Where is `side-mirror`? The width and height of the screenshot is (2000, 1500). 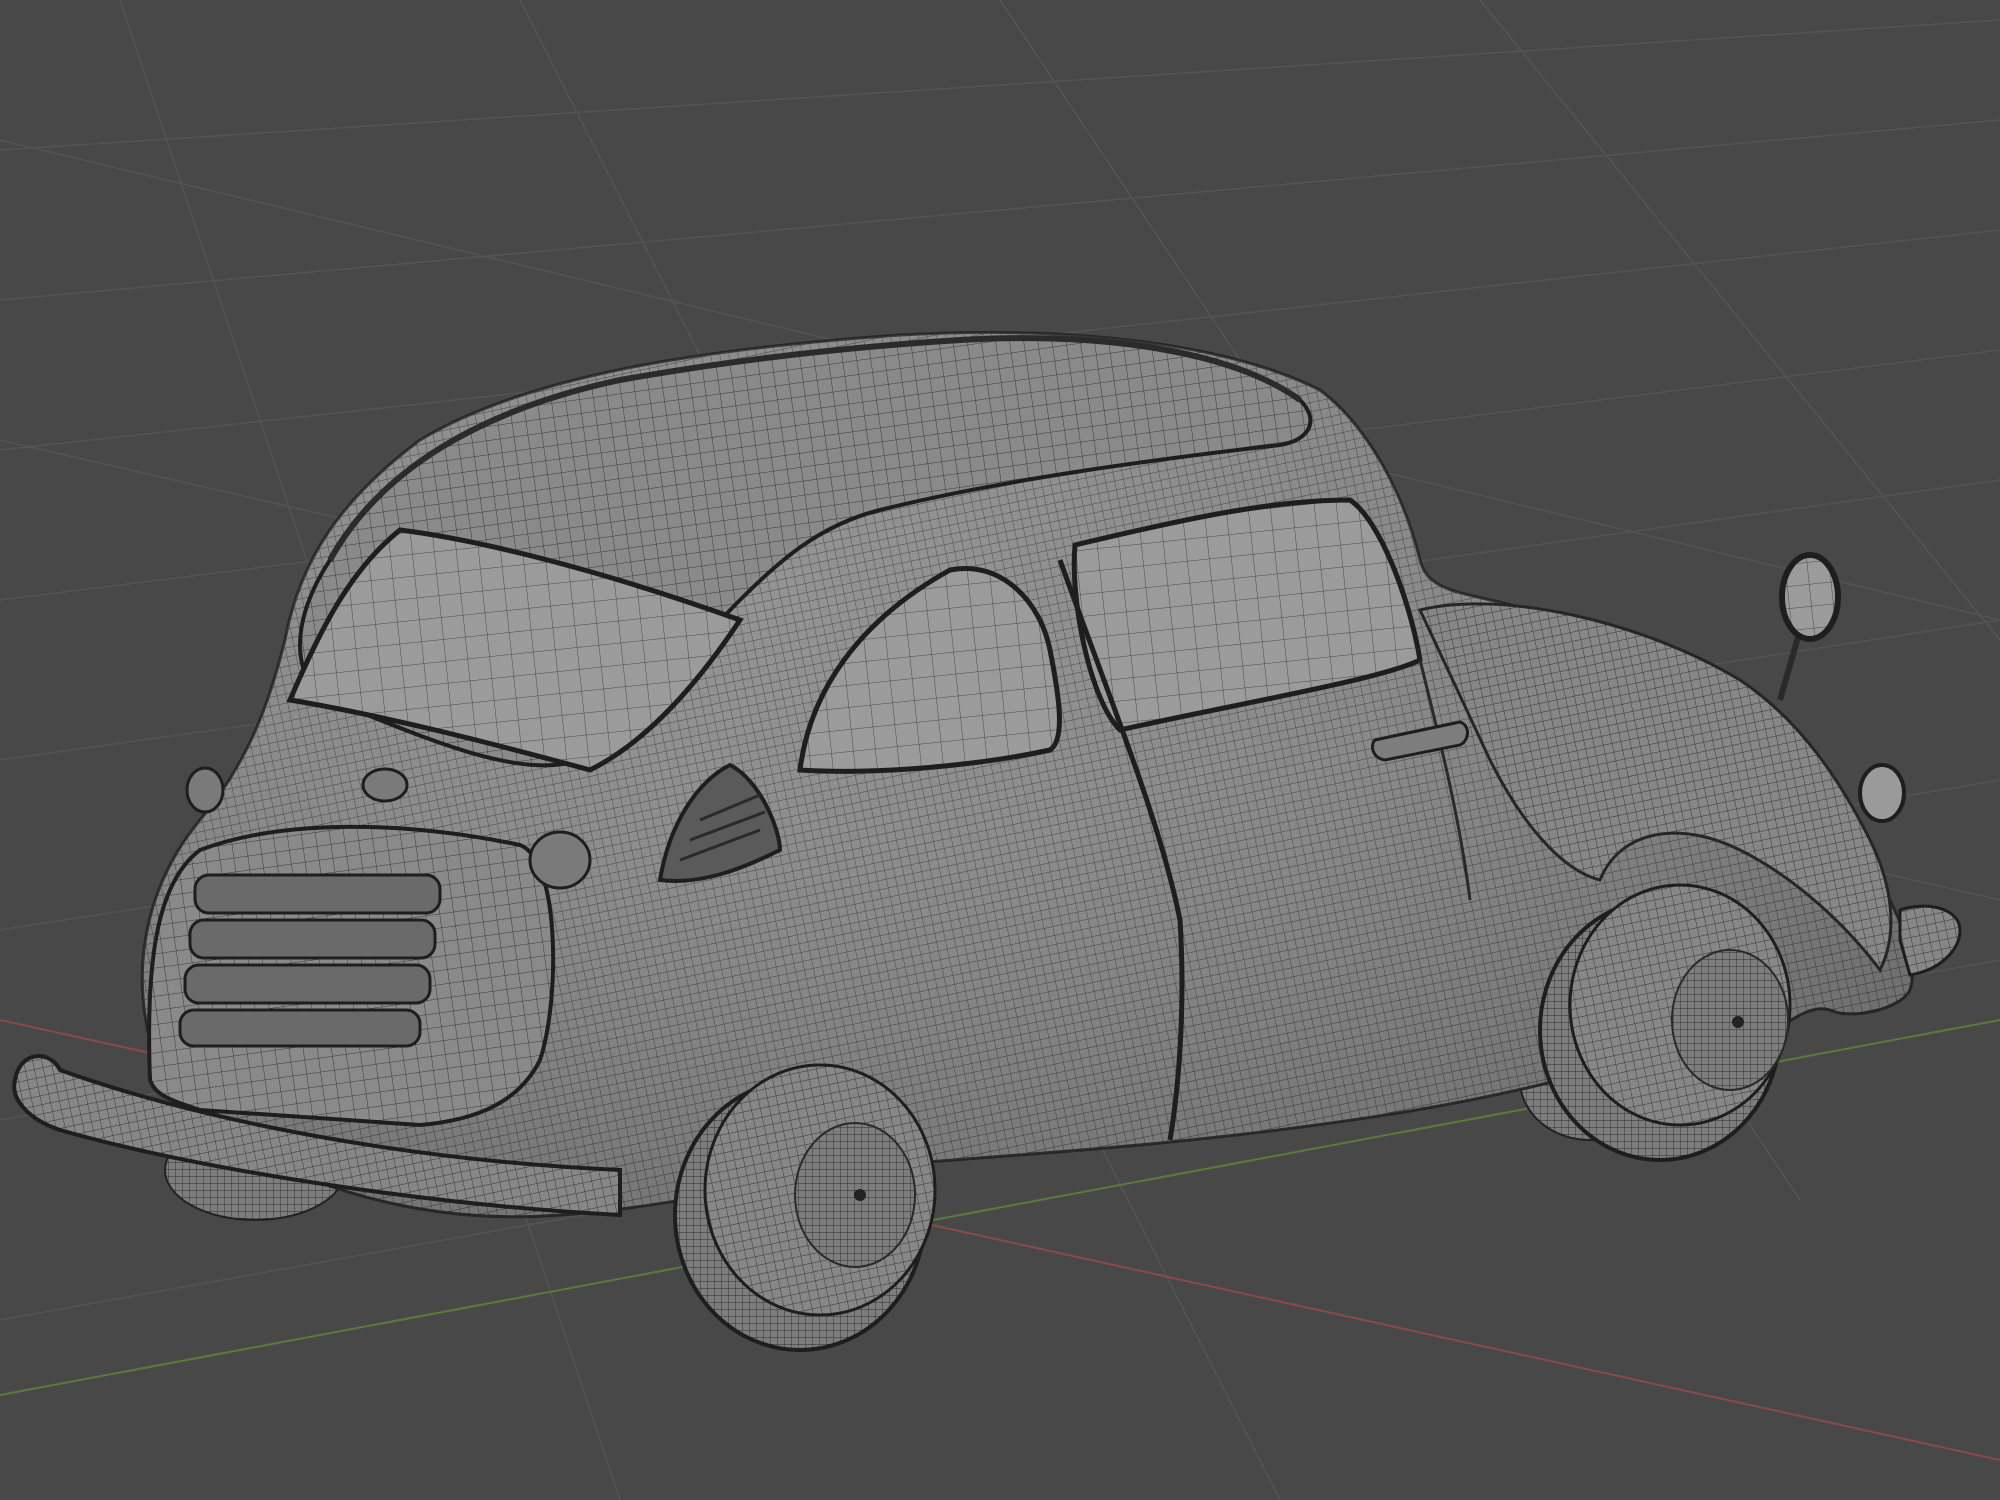
side-mirror is located at coordinates (1810, 597).